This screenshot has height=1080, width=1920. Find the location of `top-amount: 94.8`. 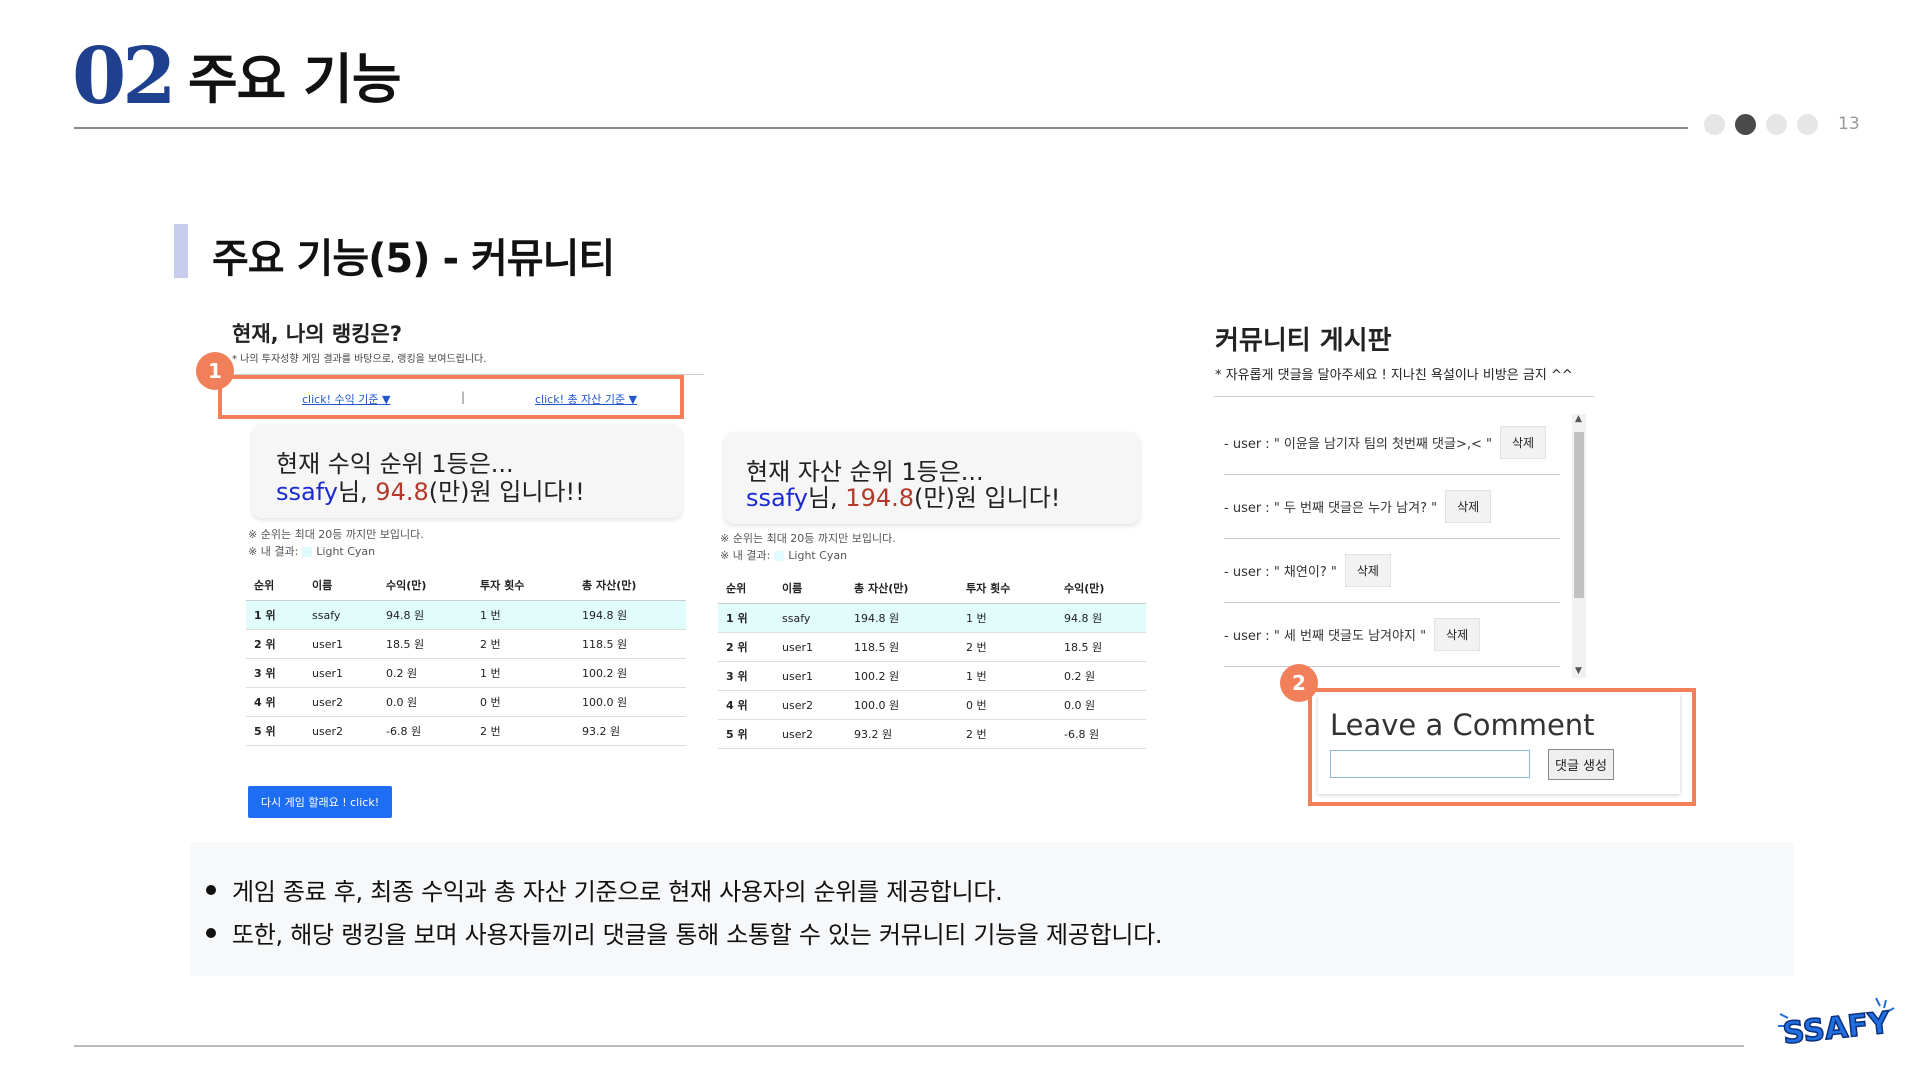

top-amount: 94.8 is located at coordinates (402, 492).